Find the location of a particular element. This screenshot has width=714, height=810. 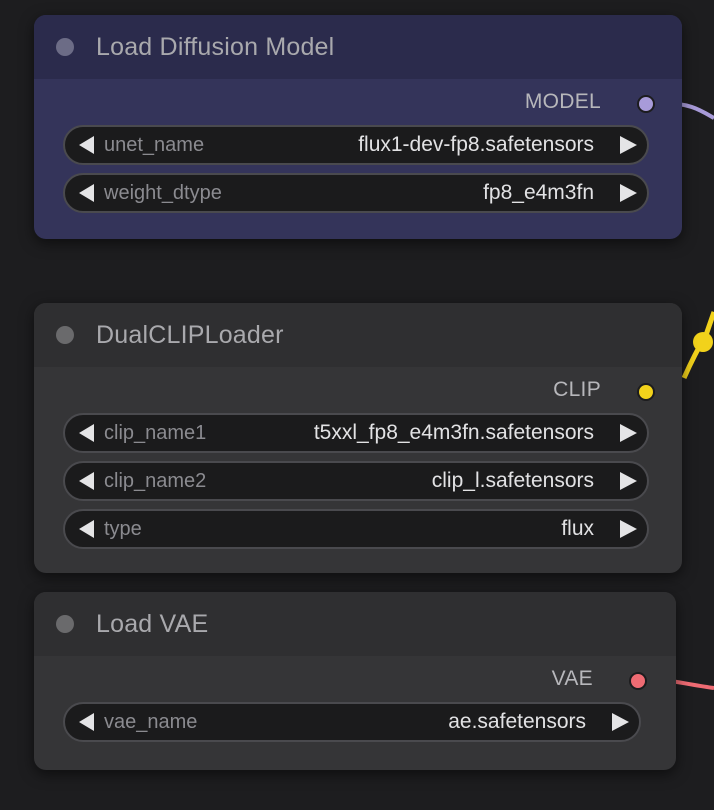

node-title: Load Diffusion Model is located at coordinates (215, 46).